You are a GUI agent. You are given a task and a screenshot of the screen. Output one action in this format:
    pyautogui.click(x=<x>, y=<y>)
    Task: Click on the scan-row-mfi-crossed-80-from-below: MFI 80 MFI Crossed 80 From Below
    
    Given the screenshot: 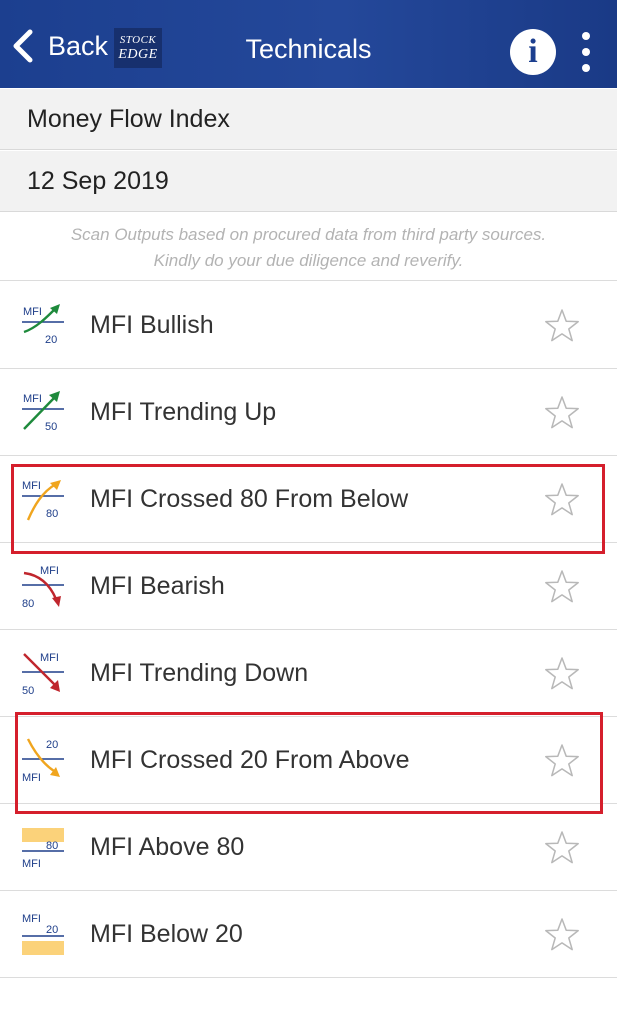 What is the action you would take?
    pyautogui.click(x=308, y=499)
    